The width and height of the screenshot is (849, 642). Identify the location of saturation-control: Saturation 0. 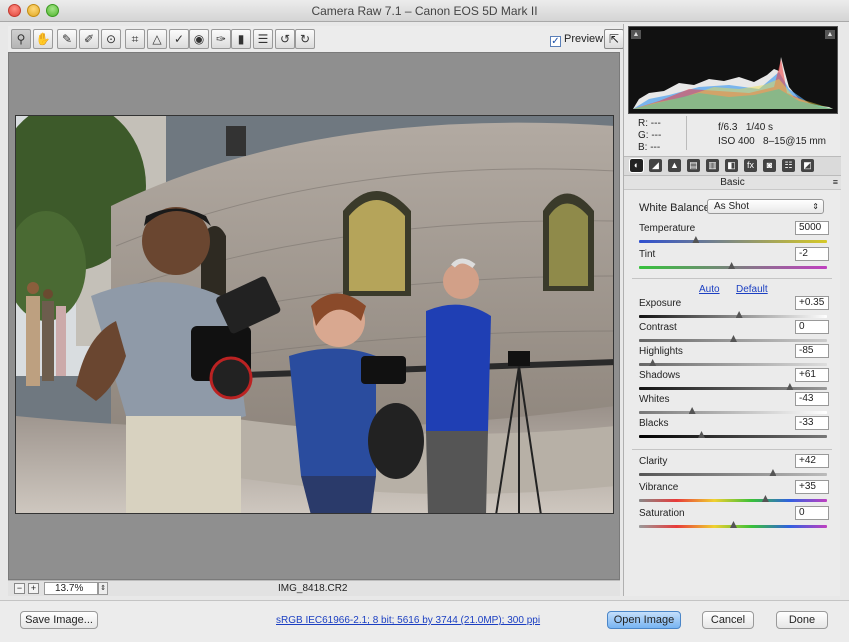
(734, 519).